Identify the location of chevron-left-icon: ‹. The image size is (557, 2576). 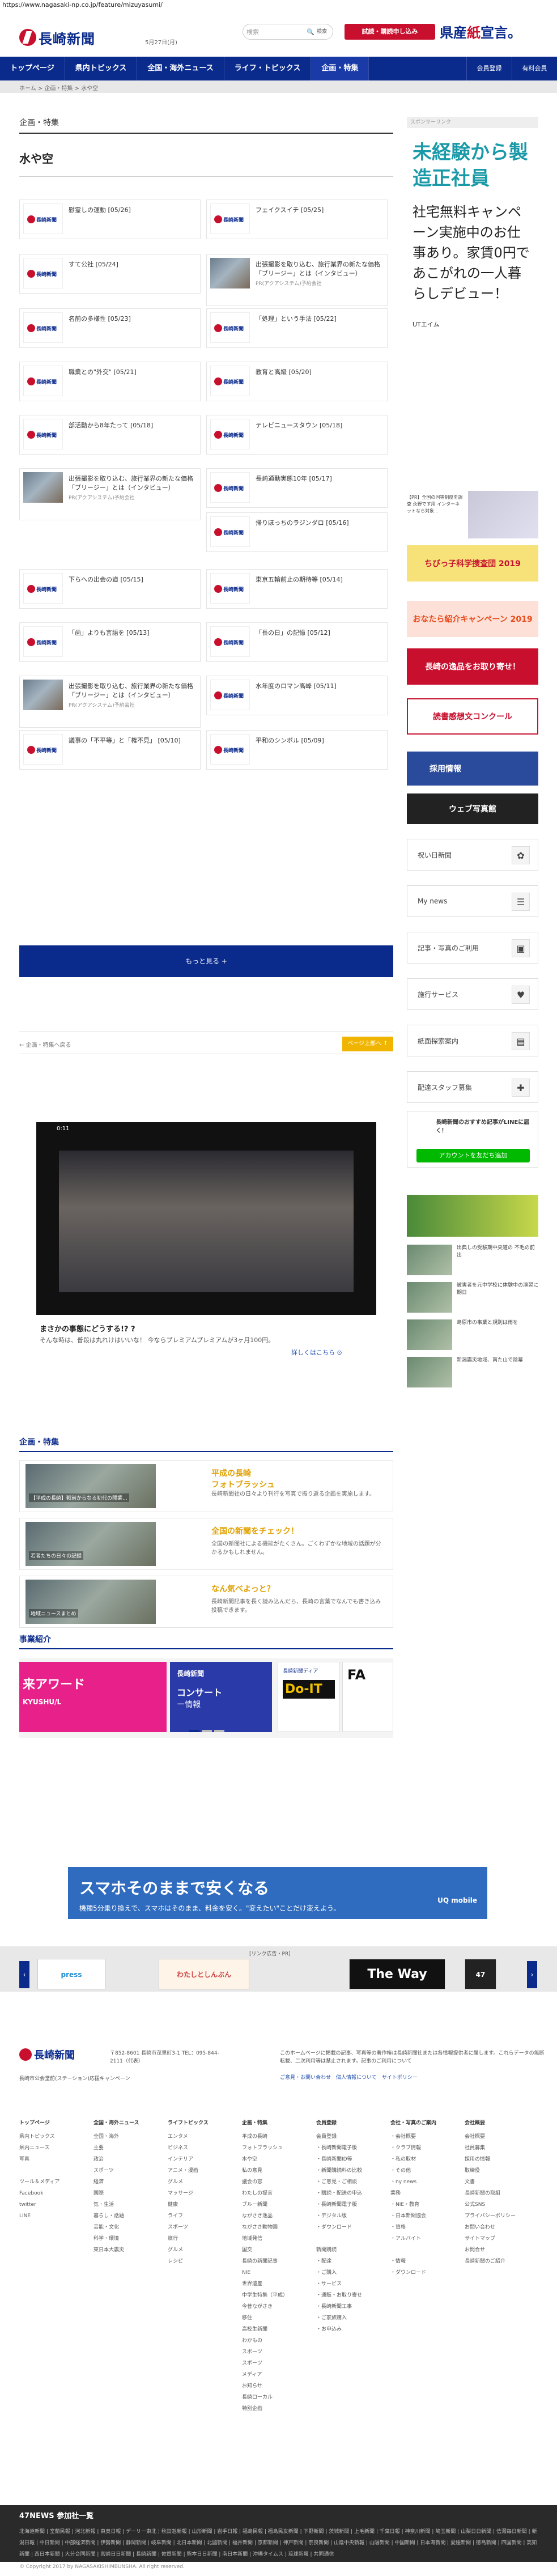
(24, 1974).